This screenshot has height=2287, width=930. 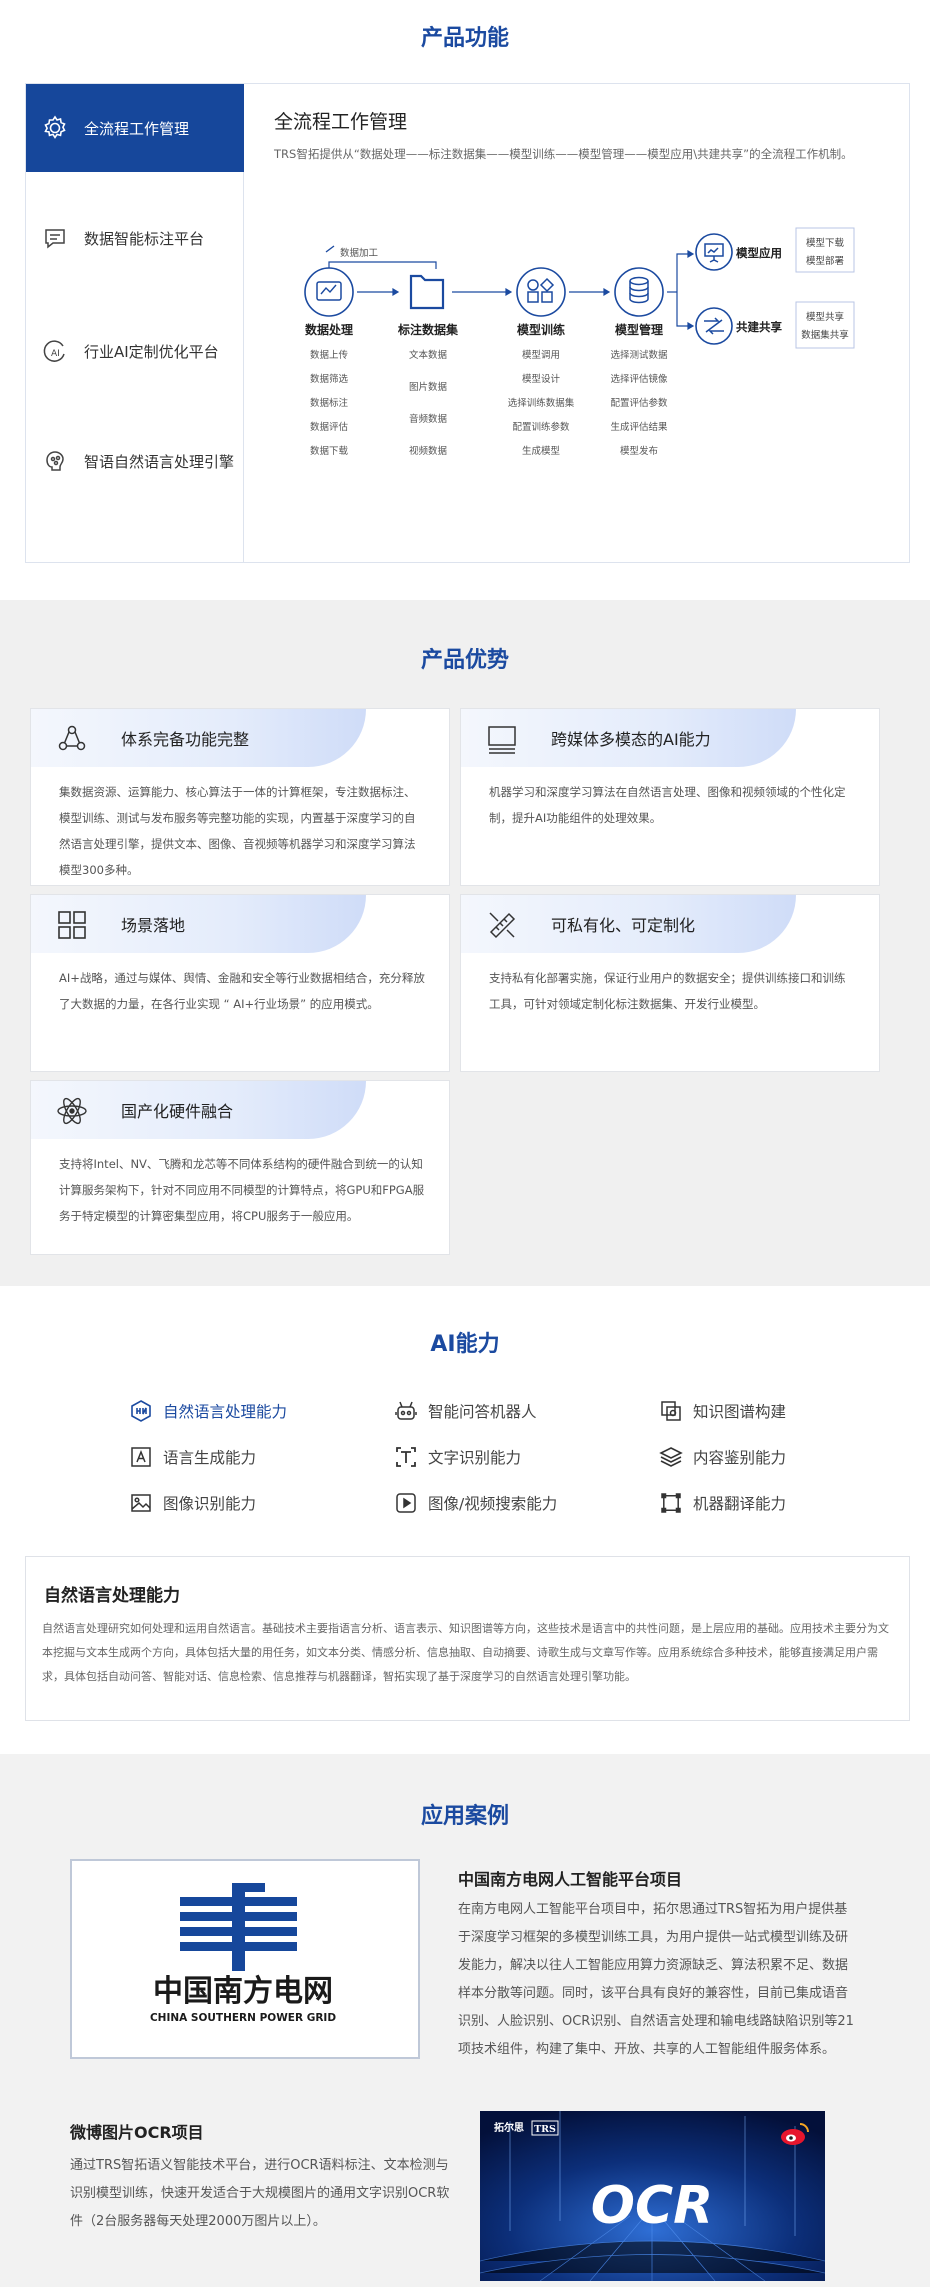 I want to click on stage-item: 模型调用, so click(x=541, y=355).